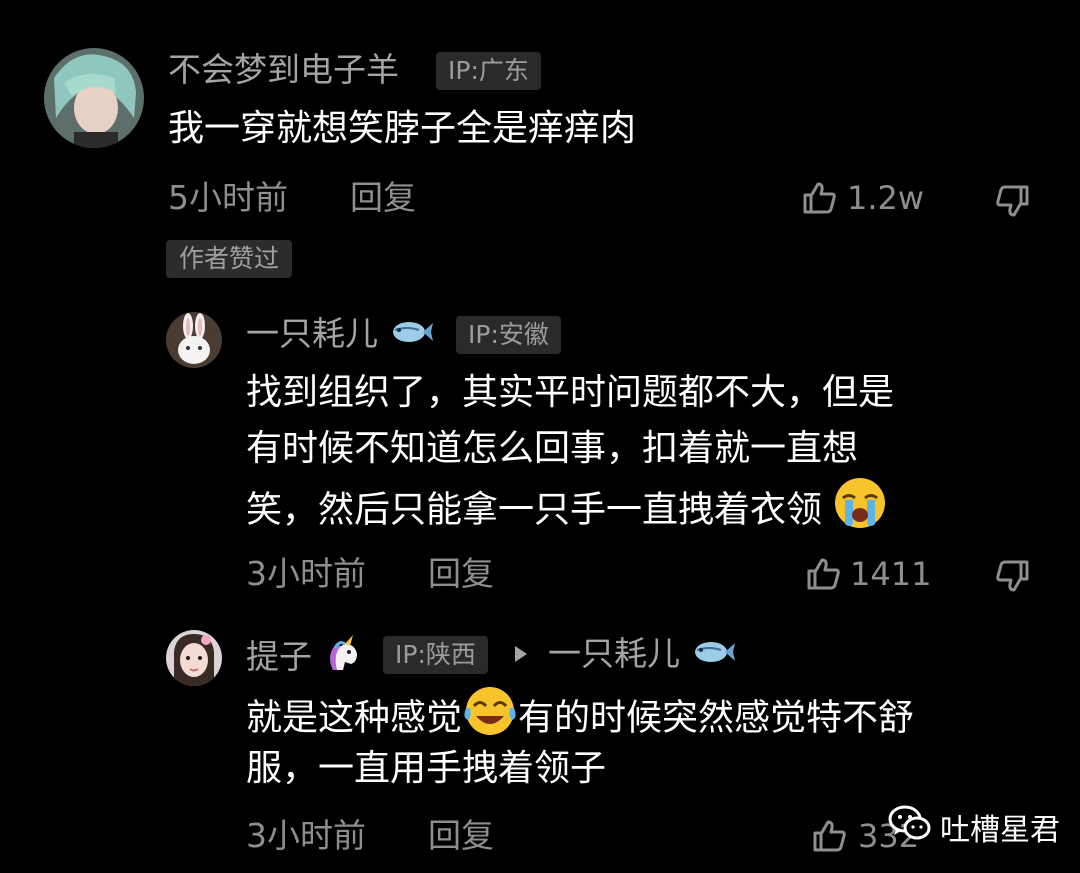  I want to click on ip-badge: IP:陕西, so click(435, 655).